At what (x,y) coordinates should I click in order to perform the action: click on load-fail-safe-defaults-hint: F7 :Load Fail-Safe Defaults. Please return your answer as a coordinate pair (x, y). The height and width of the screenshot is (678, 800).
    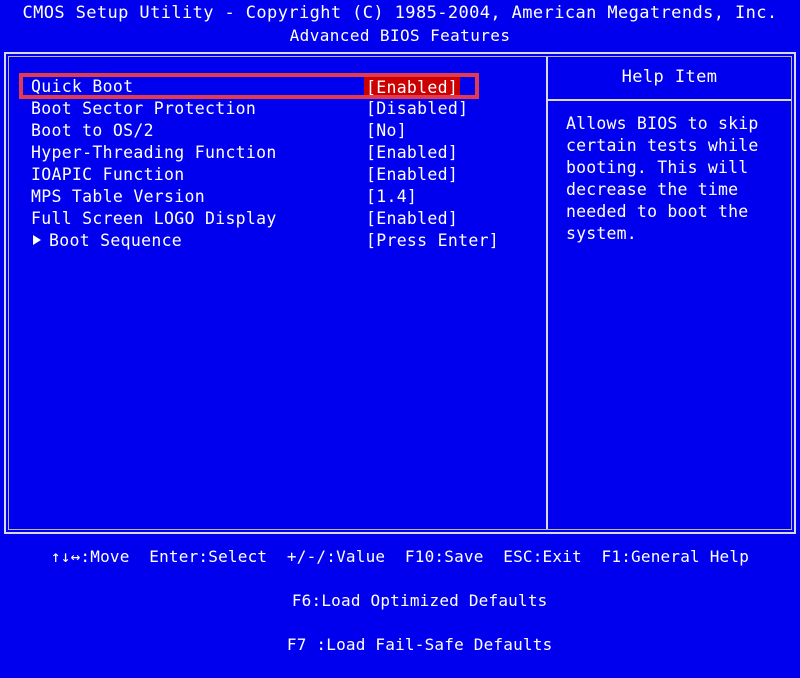
    Looking at the image, I should click on (420, 644).